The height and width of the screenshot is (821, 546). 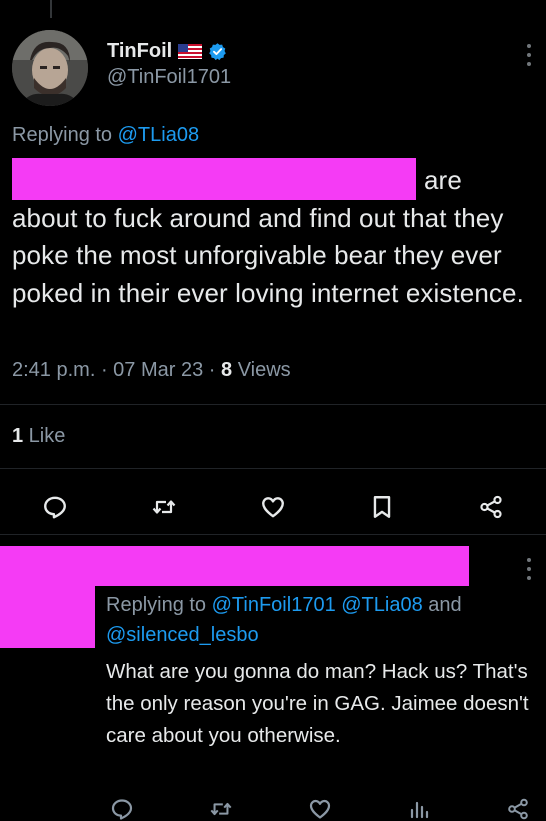 I want to click on us-flag-icon, so click(x=190, y=51).